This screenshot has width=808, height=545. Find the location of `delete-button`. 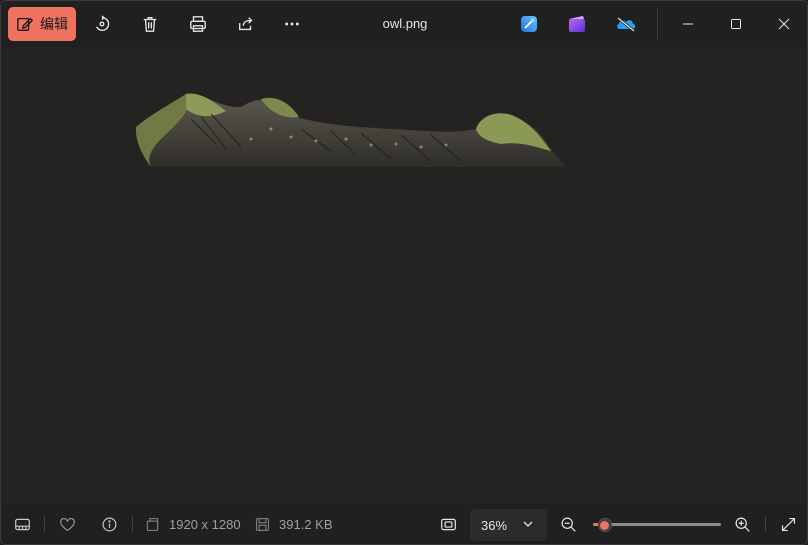

delete-button is located at coordinates (150, 24).